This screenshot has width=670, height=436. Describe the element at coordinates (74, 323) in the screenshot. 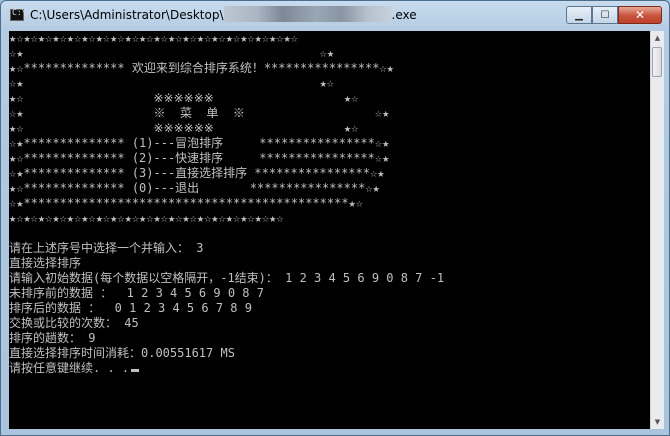

I see `console-line: 交换或比较的次数： 45` at that location.